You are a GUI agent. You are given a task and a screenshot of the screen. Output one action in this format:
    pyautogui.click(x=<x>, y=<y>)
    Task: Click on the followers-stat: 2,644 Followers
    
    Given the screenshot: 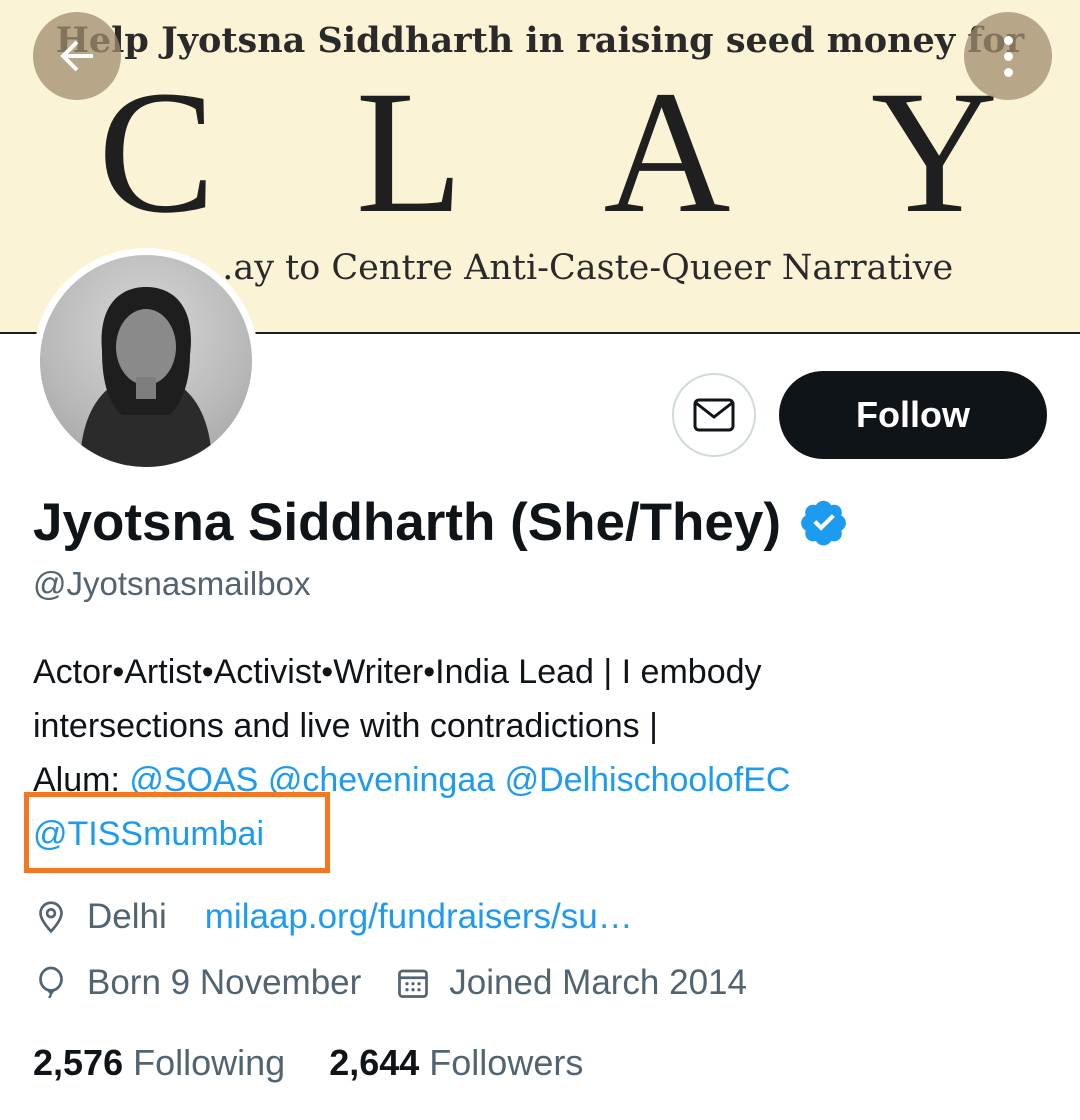 What is the action you would take?
    pyautogui.click(x=456, y=1063)
    